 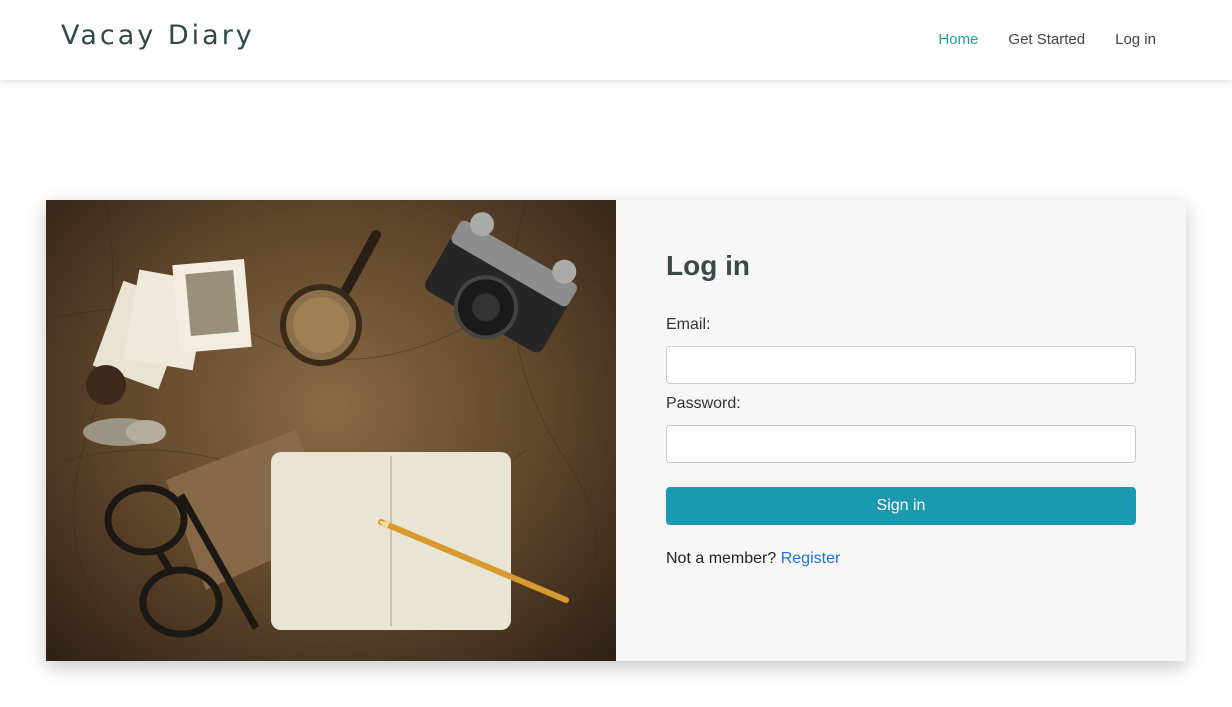 I want to click on nav-get-started-link: Get Started, so click(x=1046, y=39).